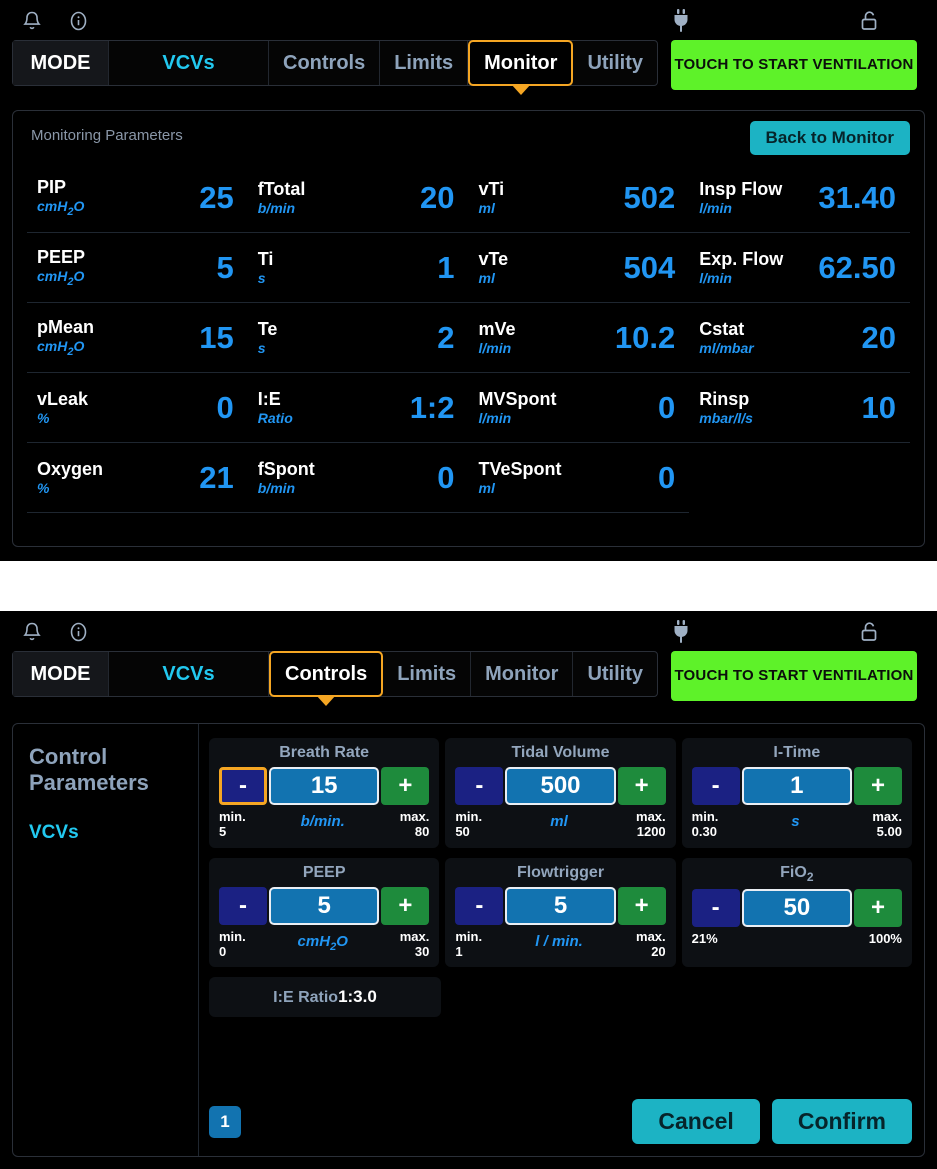  I want to click on parameter-value: 15, so click(216, 337).